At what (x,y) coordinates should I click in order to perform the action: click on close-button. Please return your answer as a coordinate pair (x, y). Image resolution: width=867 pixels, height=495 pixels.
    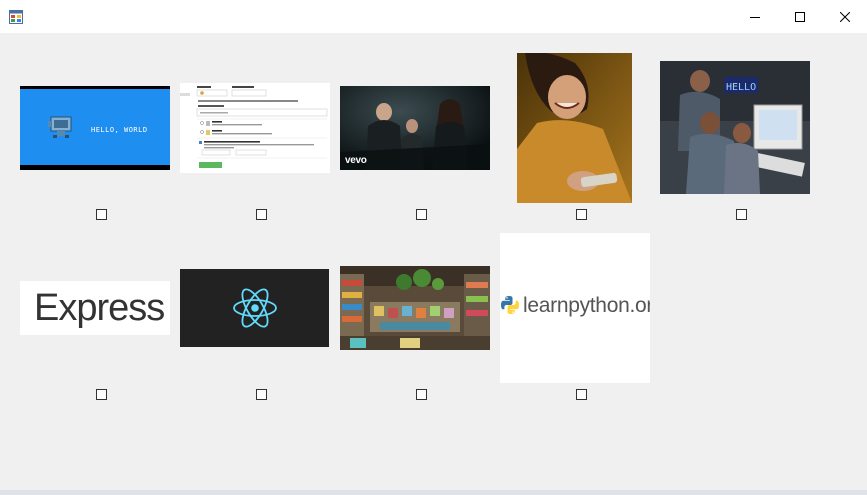
    Looking at the image, I should click on (844, 16).